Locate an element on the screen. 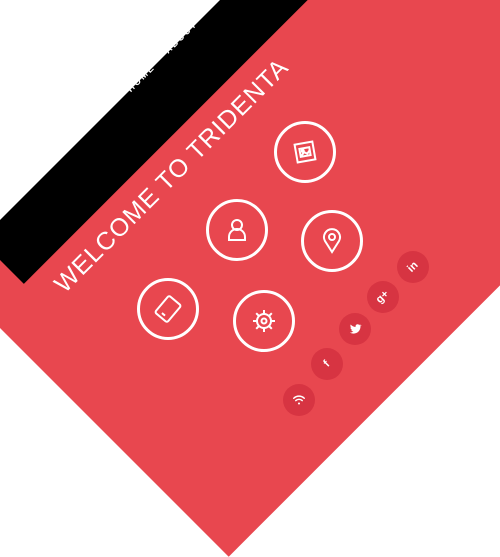  linkedin-button: in is located at coordinates (413, 267).